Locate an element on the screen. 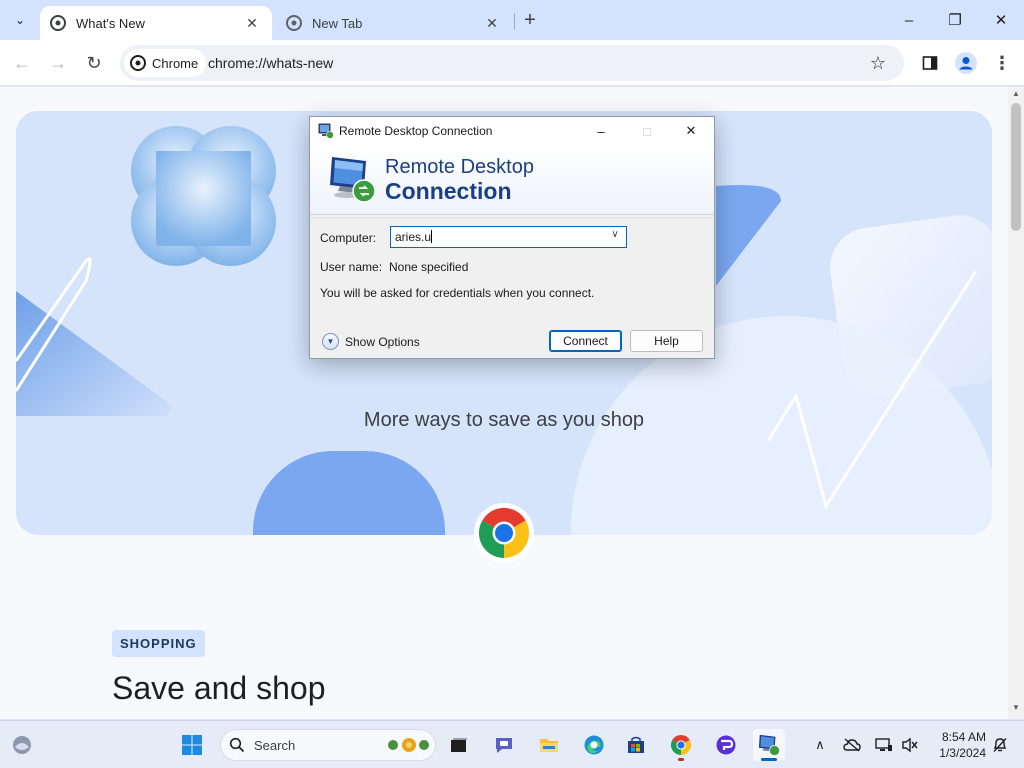  scroll-up-arrow-icon: ▲ is located at coordinates (1016, 96).